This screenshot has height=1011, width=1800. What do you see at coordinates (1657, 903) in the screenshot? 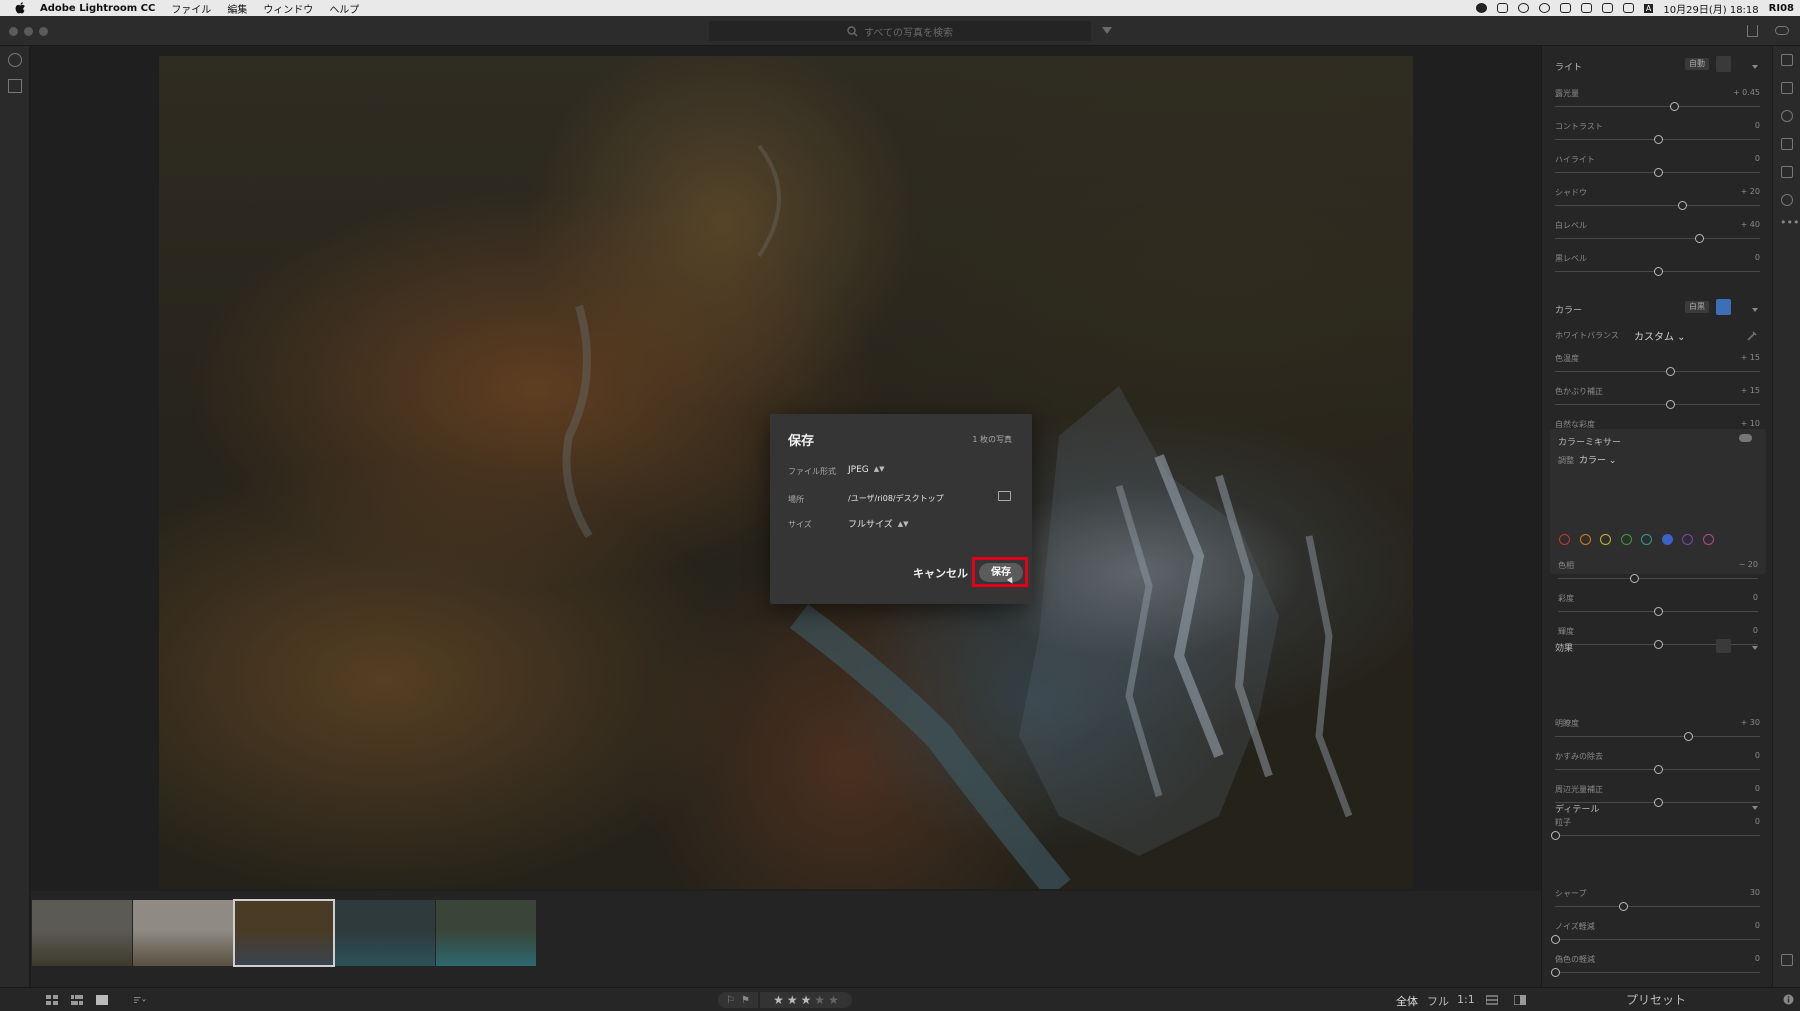
I see `detail-slider: シャープ 30` at bounding box center [1657, 903].